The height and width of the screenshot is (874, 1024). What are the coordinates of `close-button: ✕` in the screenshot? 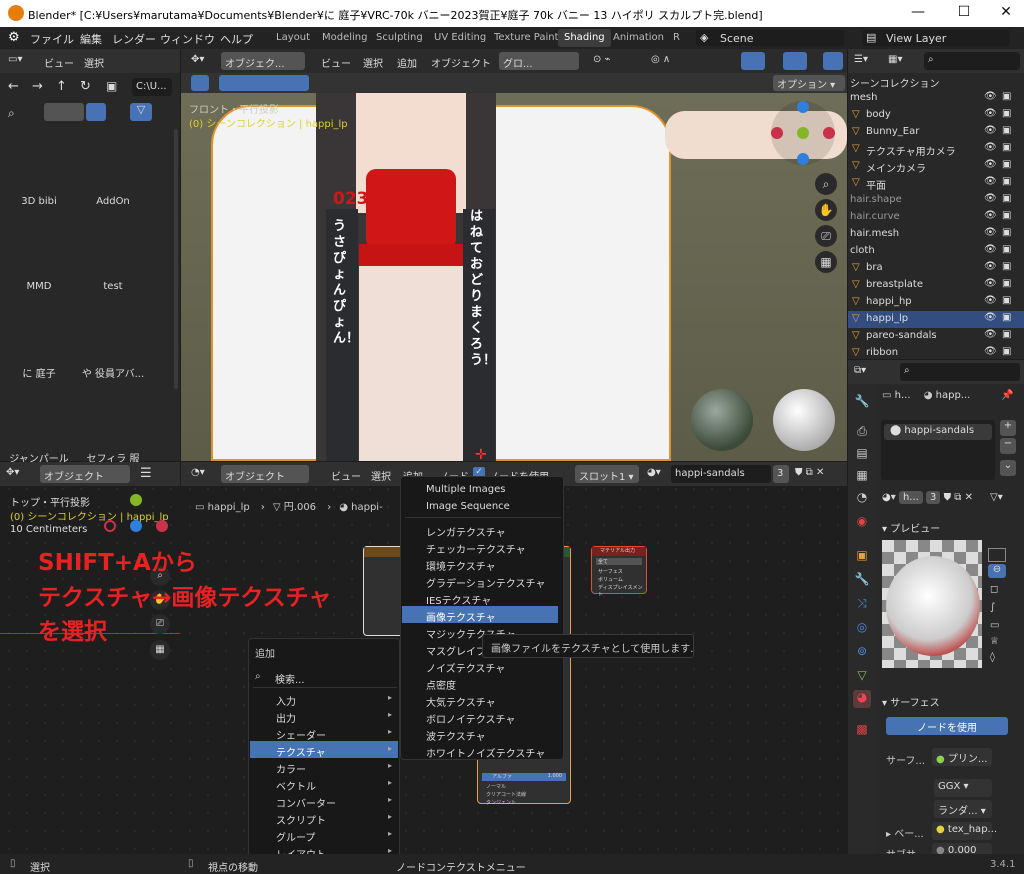 It's located at (1006, 12).